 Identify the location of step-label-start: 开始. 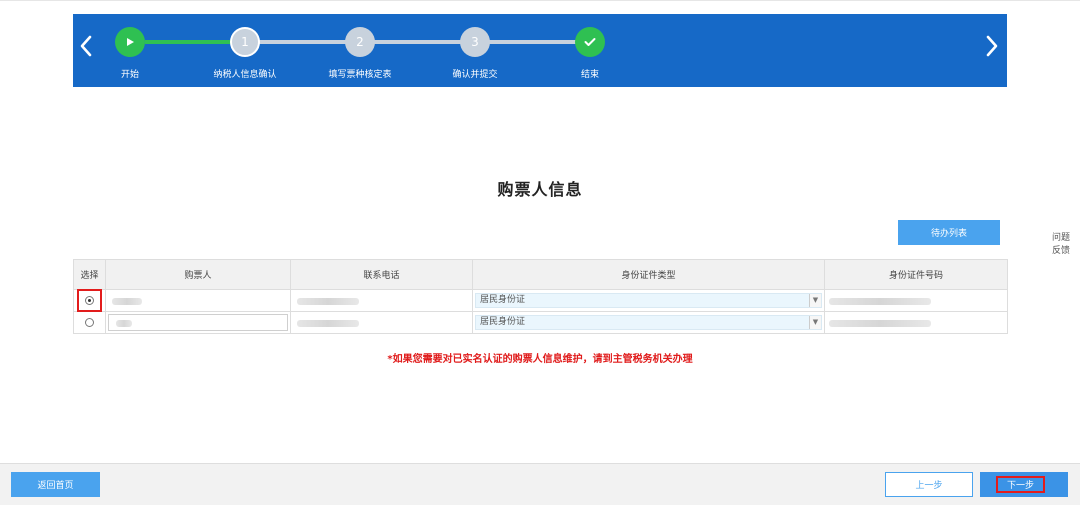
(130, 75).